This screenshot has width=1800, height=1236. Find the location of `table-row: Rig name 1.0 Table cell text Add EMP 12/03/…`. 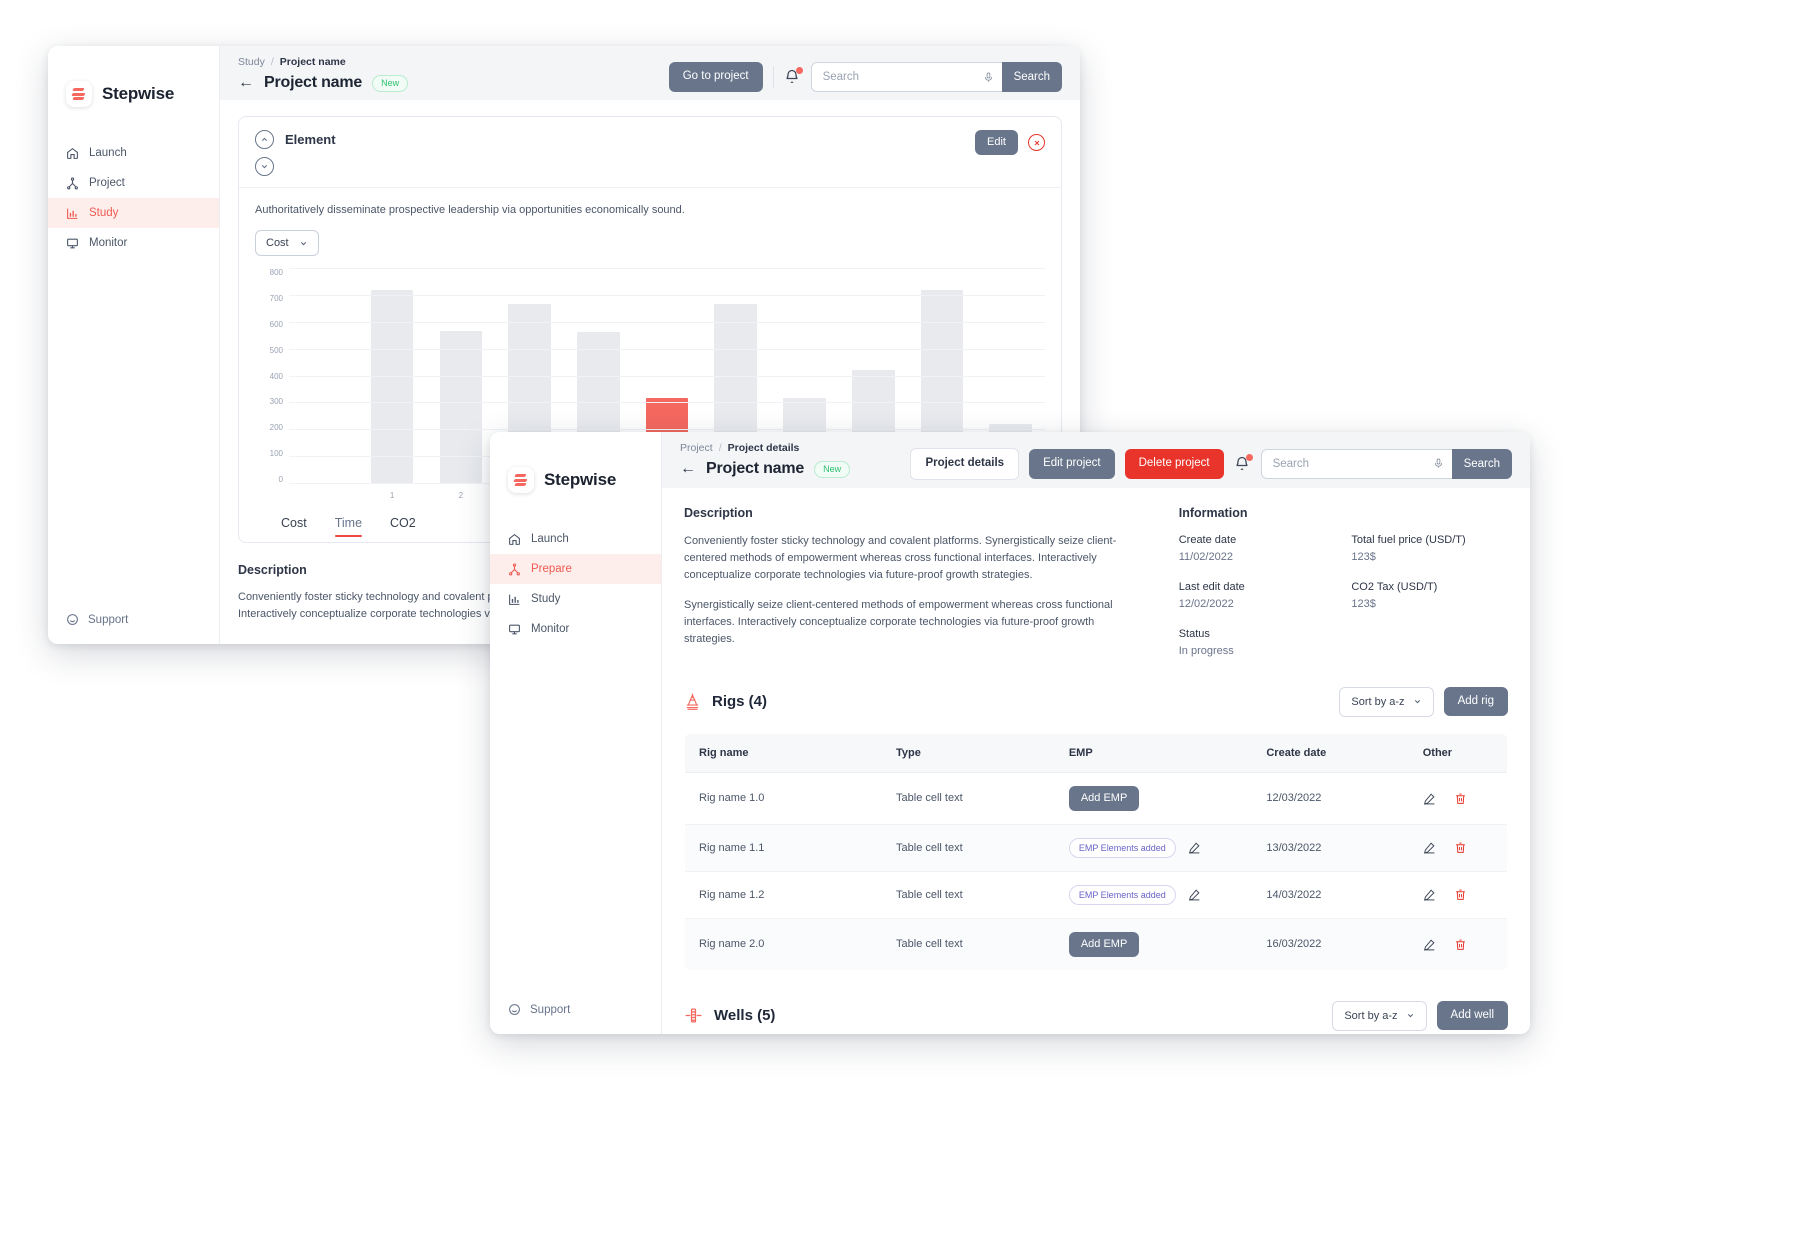

table-row: Rig name 1.0 Table cell text Add EMP 12/03/… is located at coordinates (1096, 798).